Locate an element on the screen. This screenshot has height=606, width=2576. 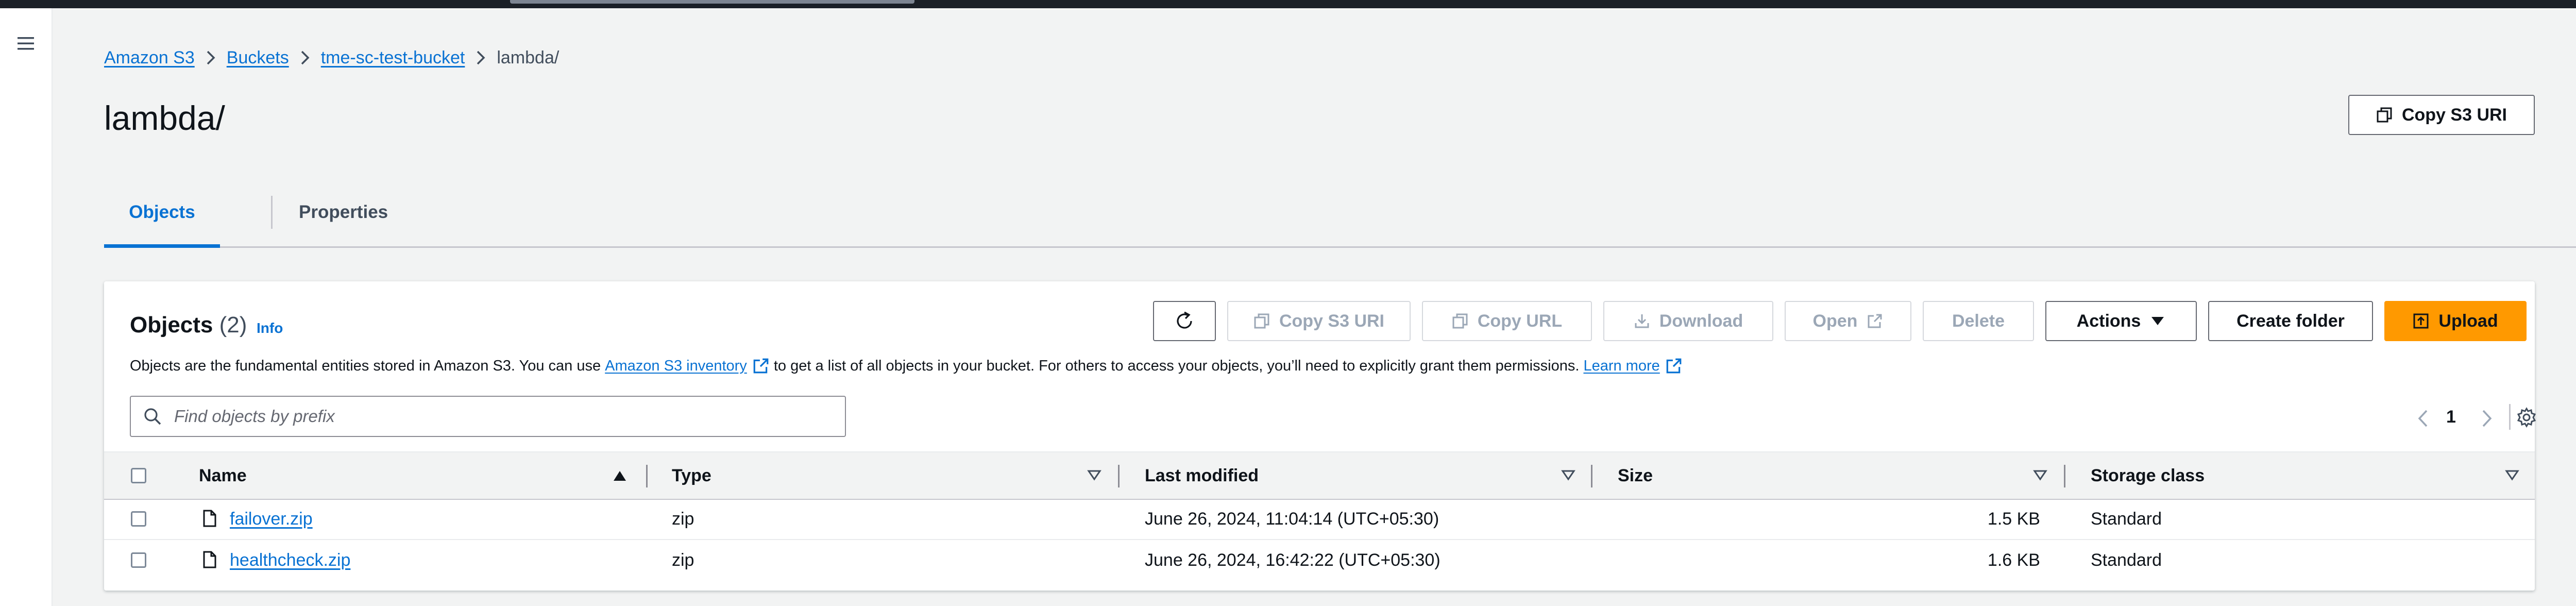
caret-down-icon is located at coordinates (2157, 321).